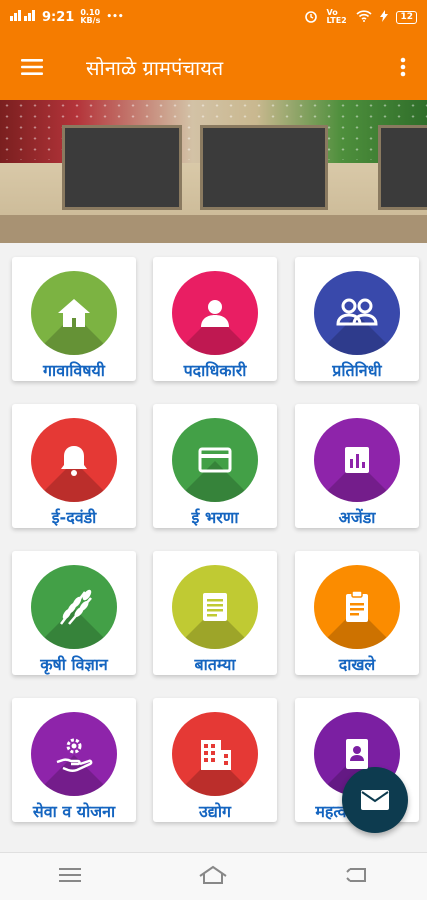 The image size is (427, 900). Describe the element at coordinates (364, 17) in the screenshot. I see `wifi-icon` at that location.